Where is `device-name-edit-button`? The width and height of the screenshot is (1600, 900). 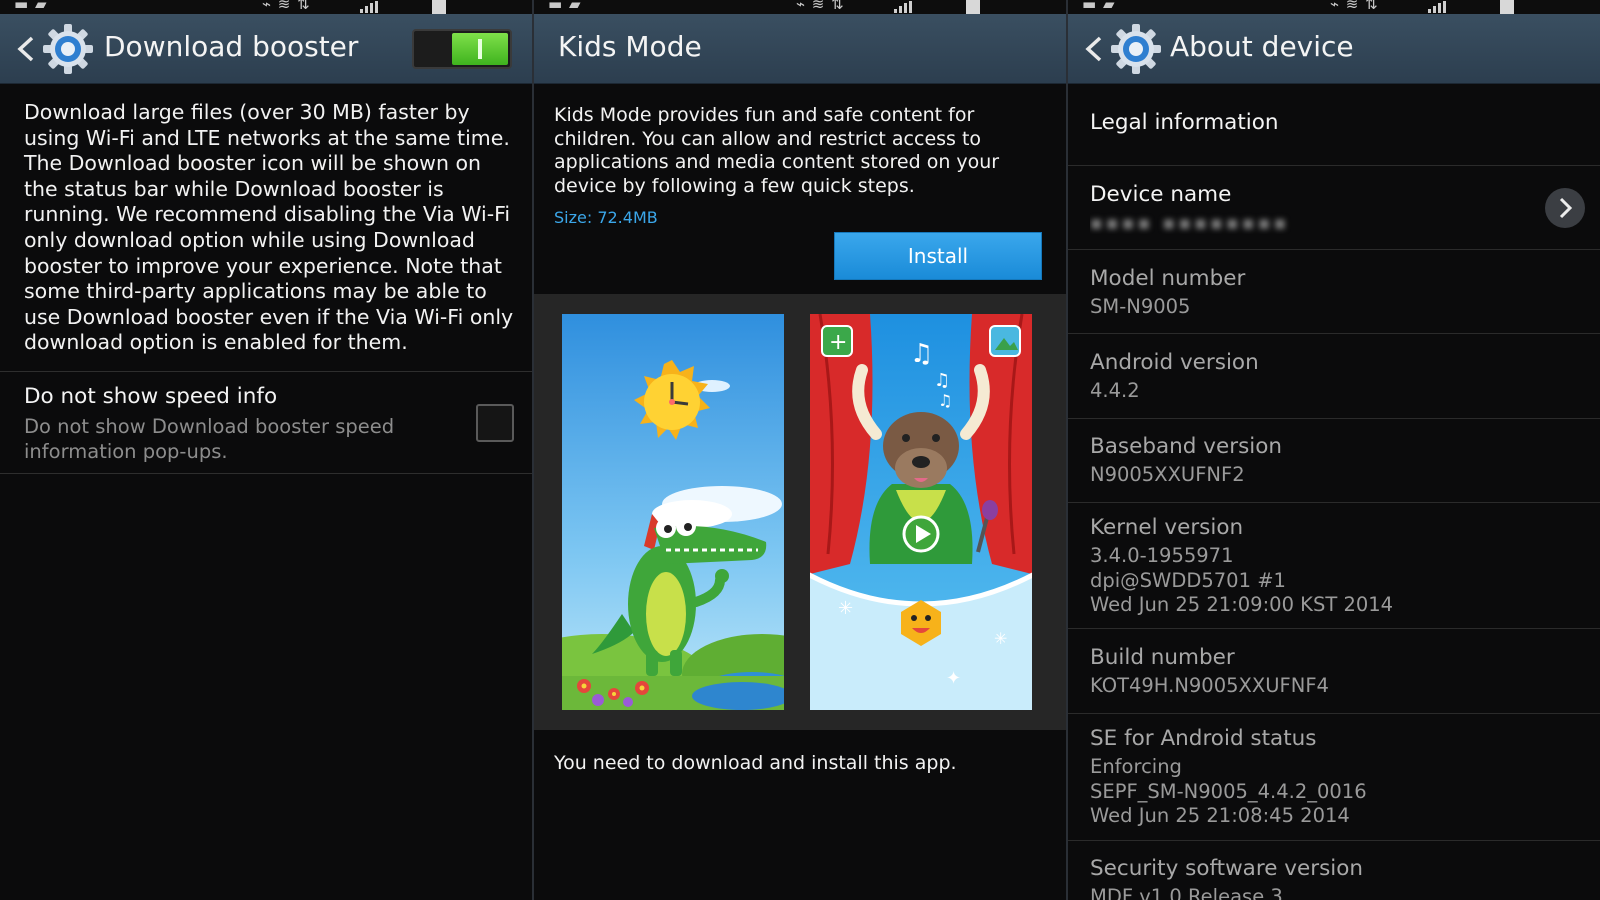 device-name-edit-button is located at coordinates (1565, 208).